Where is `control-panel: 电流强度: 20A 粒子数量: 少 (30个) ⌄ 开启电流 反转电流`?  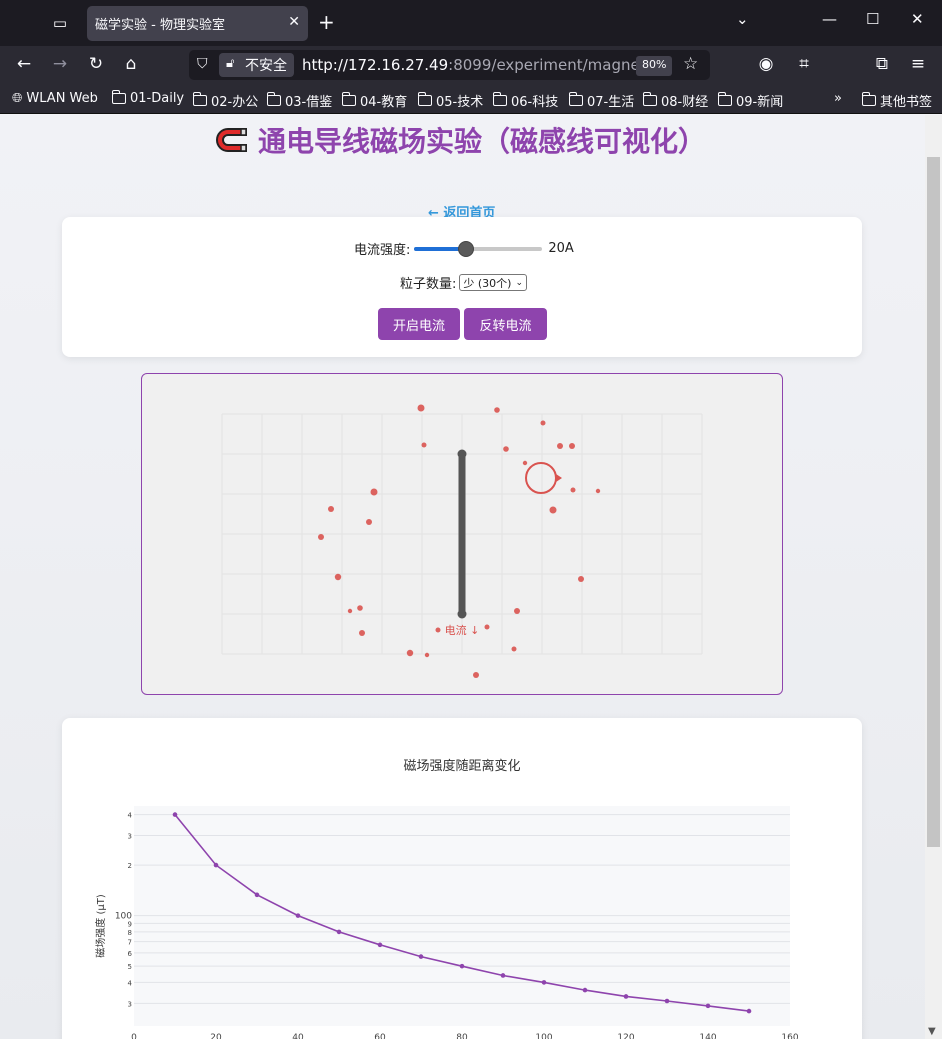
control-panel: 电流强度: 20A 粒子数量: 少 (30个) ⌄ 开启电流 反转电流 is located at coordinates (462, 287).